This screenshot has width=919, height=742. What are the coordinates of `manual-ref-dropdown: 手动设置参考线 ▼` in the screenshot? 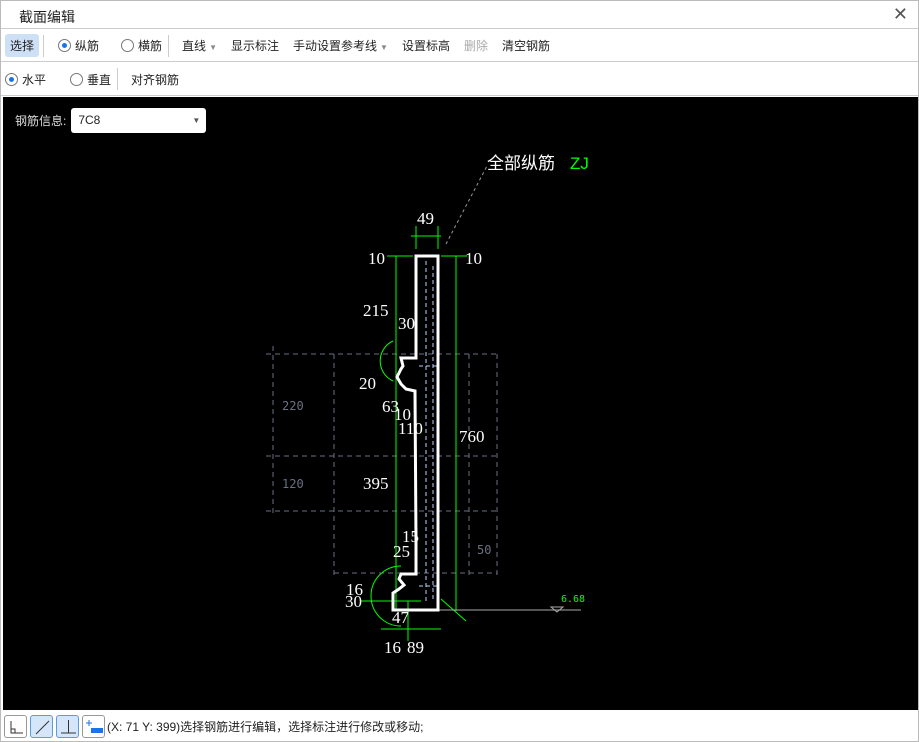 It's located at (340, 45).